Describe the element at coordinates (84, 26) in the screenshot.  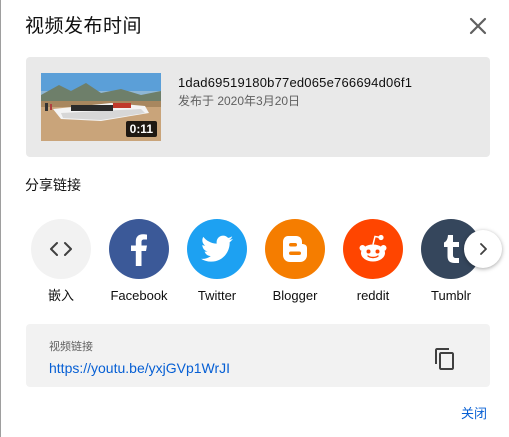
I see `dialog-title: 视频发布时间` at that location.